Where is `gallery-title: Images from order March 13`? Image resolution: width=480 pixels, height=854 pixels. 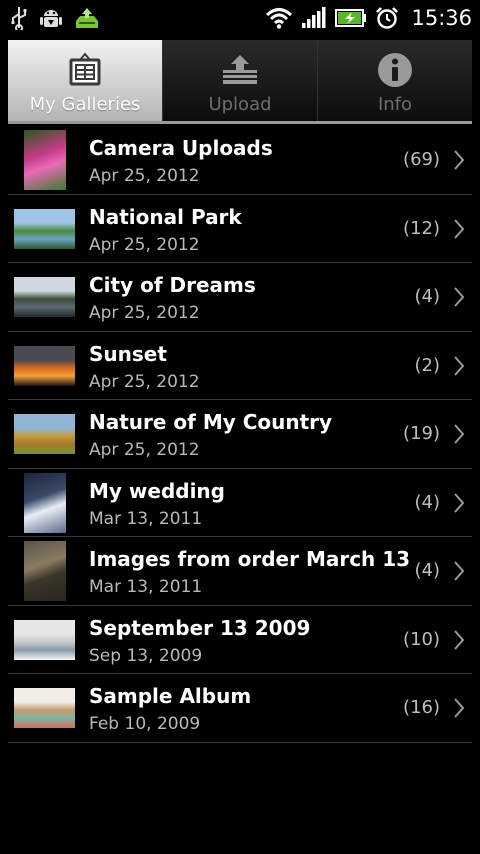
gallery-title: Images from order March 13 is located at coordinates (250, 559).